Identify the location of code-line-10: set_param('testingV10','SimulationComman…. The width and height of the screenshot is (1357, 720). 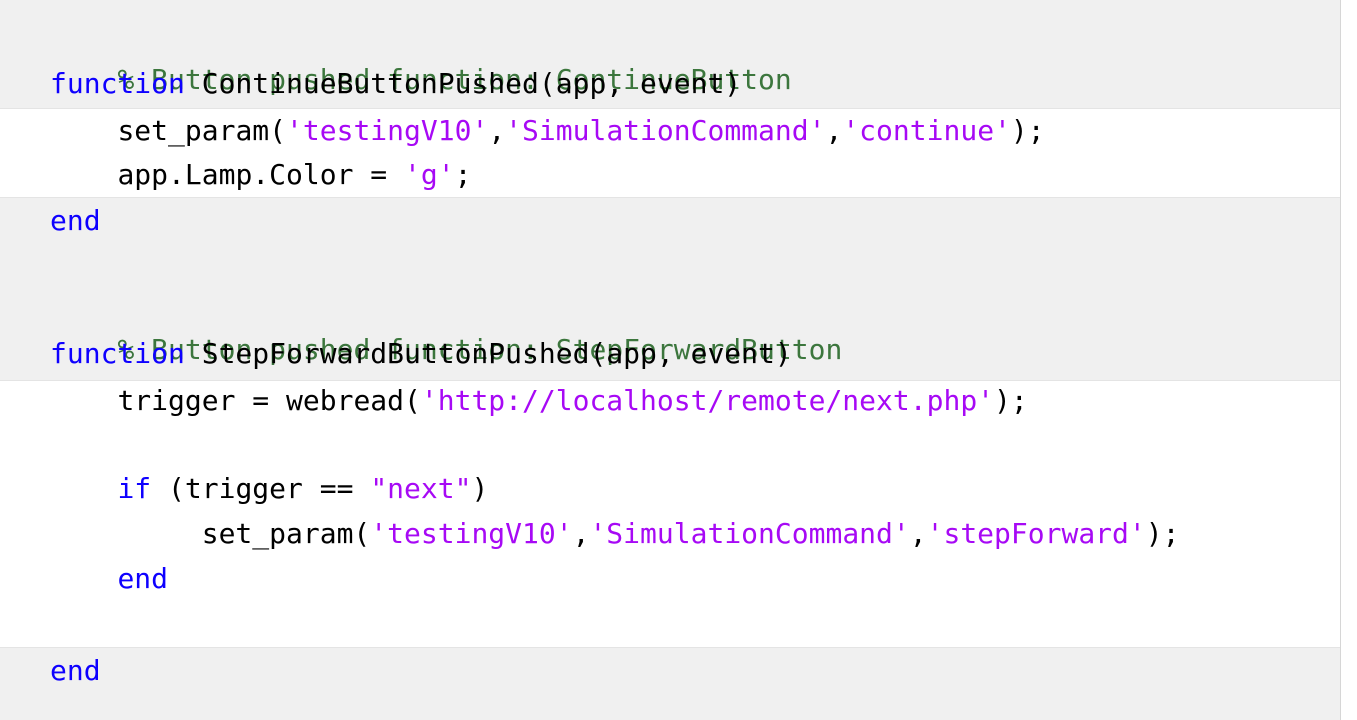
(615, 534).